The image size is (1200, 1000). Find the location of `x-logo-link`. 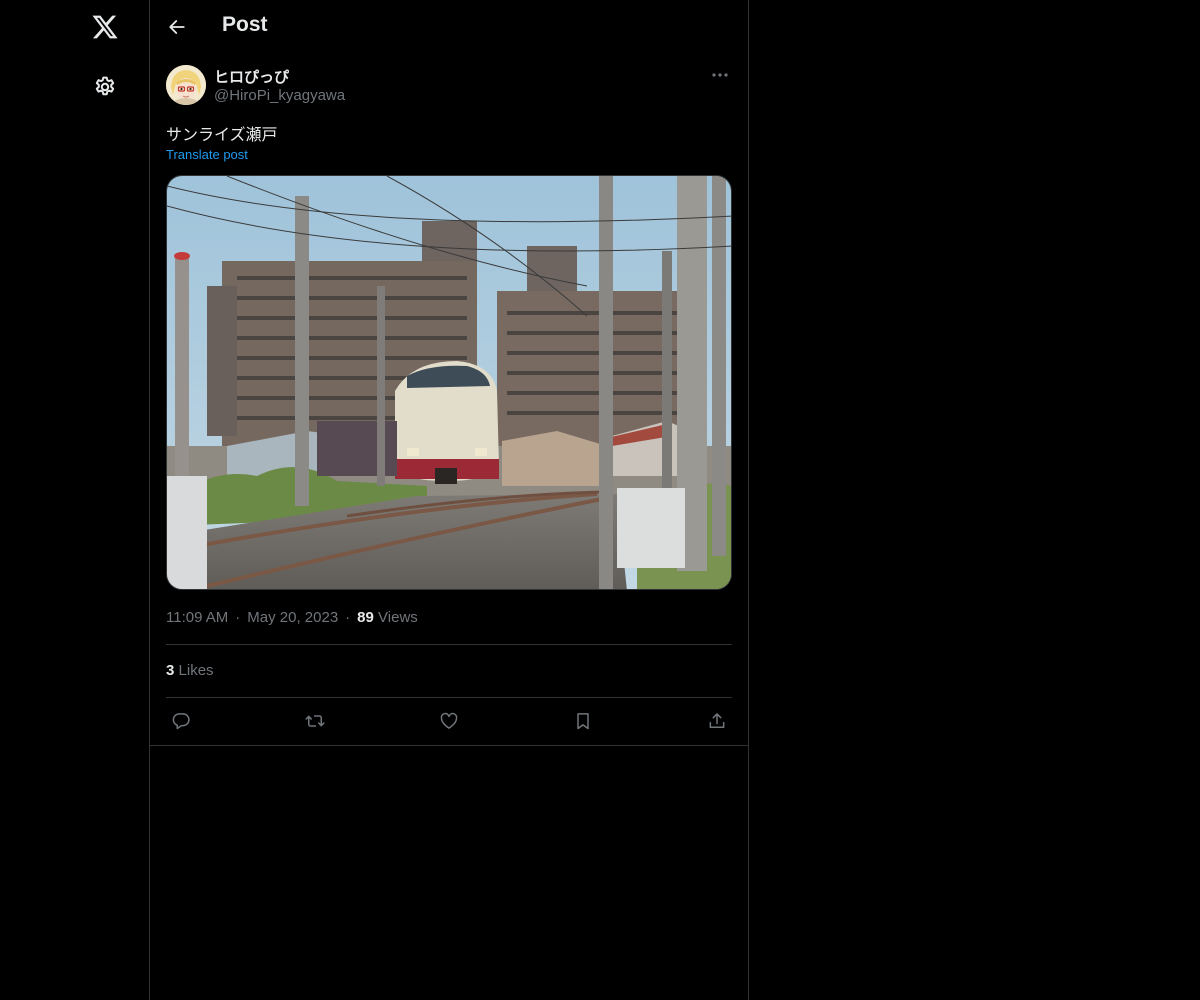

x-logo-link is located at coordinates (105, 27).